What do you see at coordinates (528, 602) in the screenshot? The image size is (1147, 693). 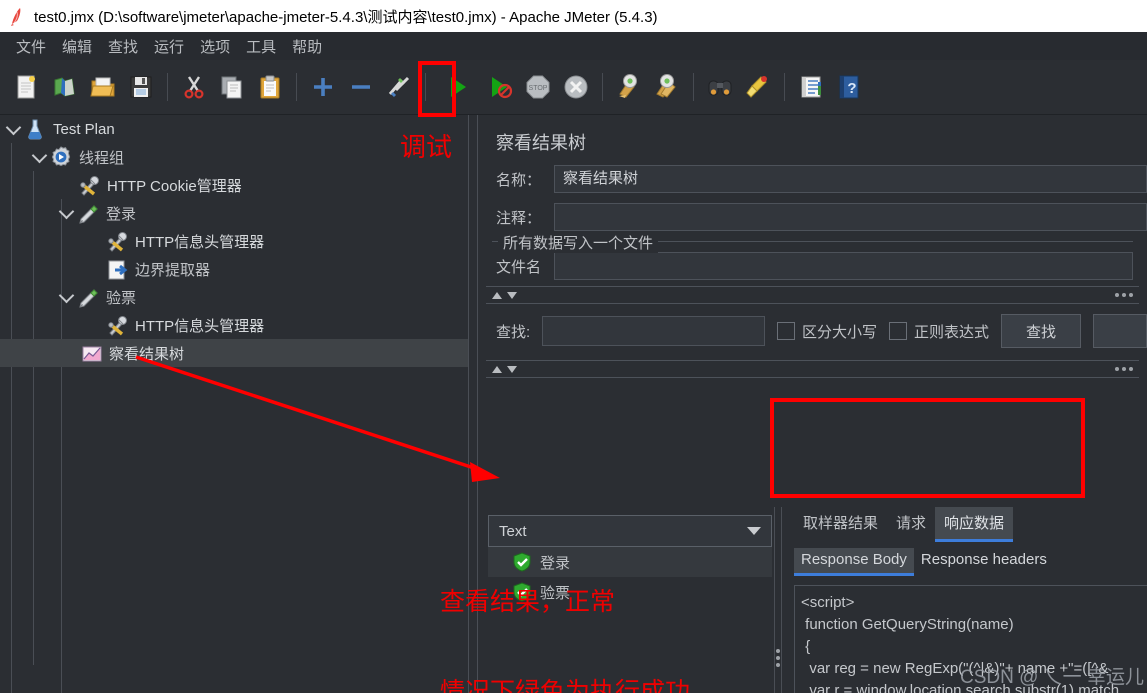 I see `annotation-result-note-line1: 查看结果，正常` at bounding box center [528, 602].